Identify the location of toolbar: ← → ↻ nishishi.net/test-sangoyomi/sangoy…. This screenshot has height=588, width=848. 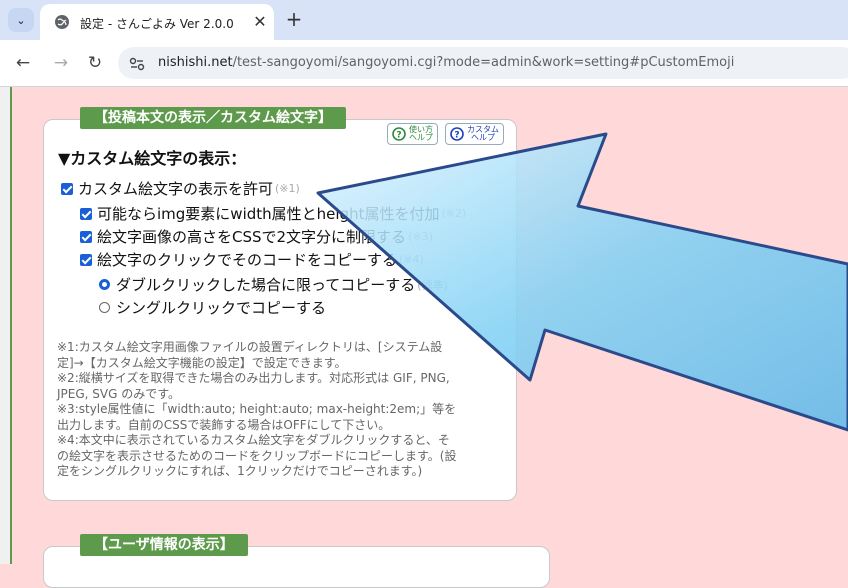
(424, 63).